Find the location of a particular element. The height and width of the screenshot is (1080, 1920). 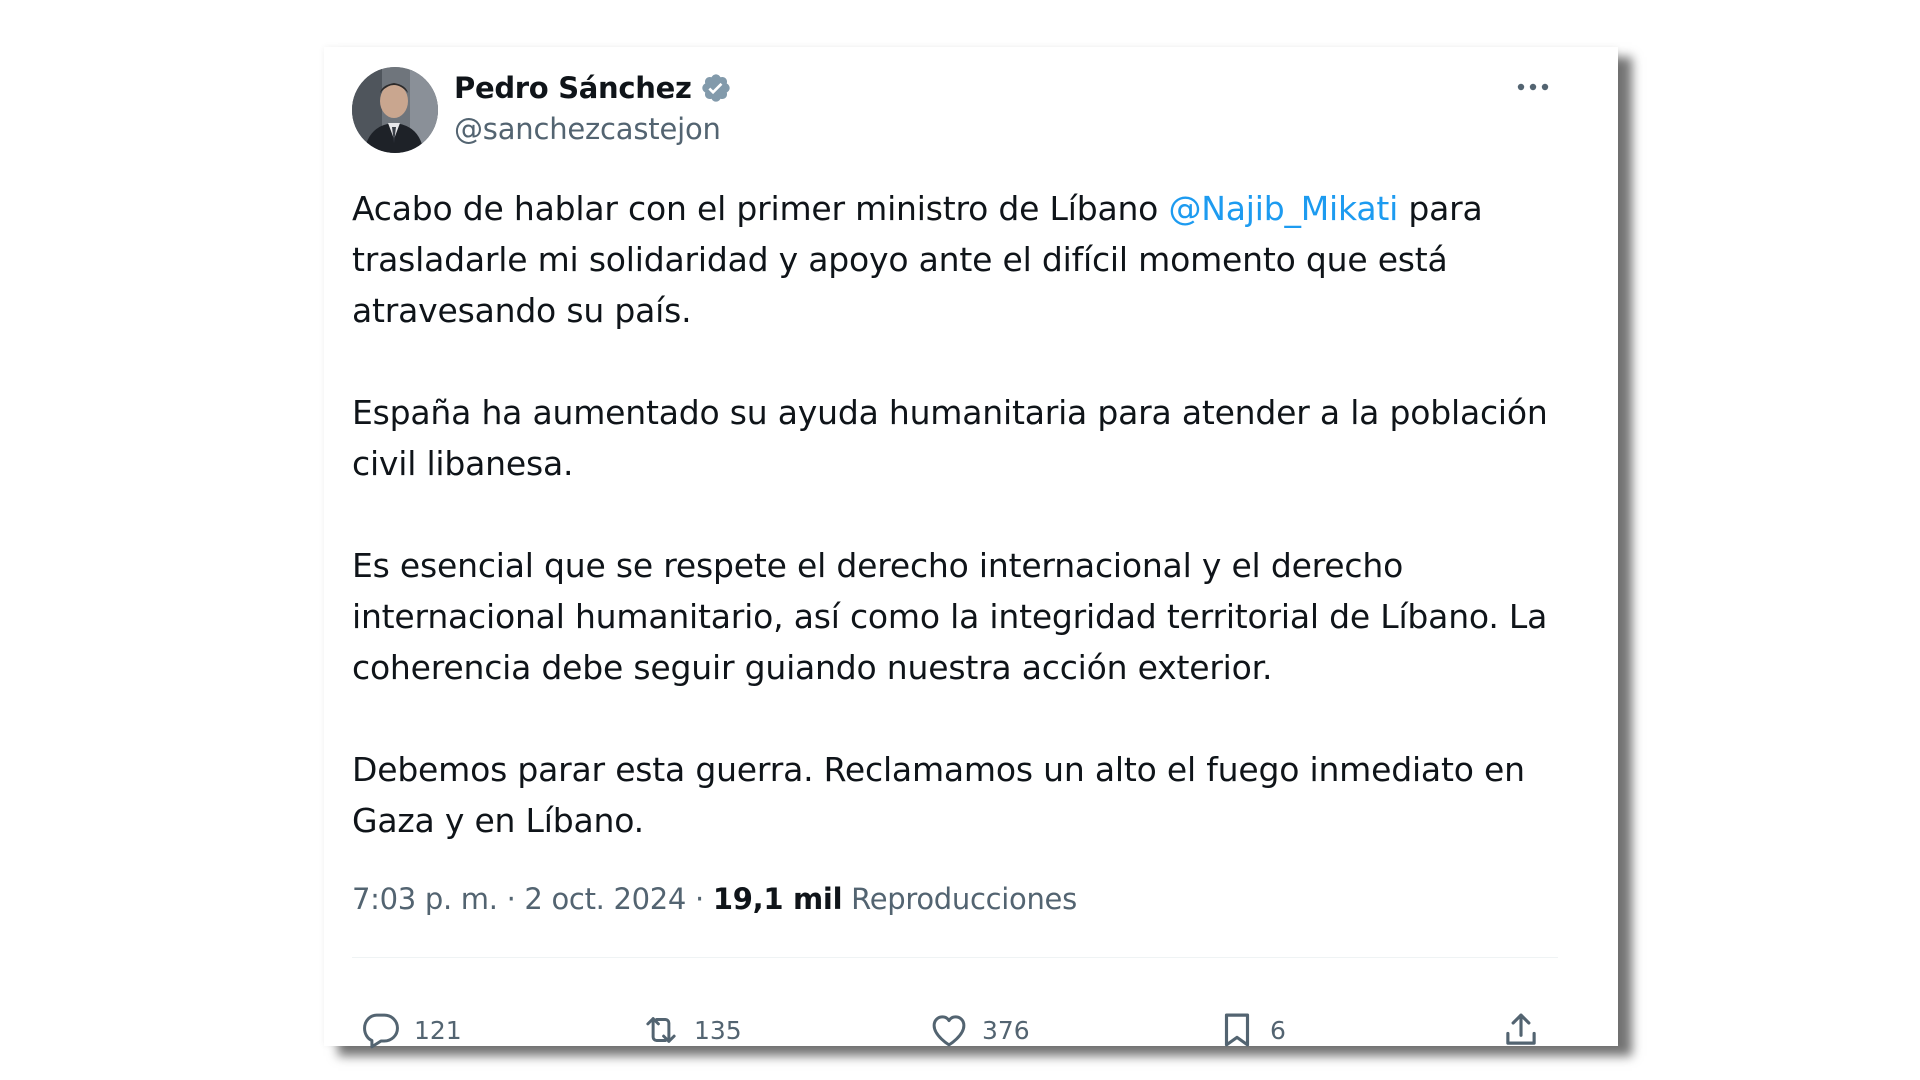

tweet-date: 2 oct. 2024 is located at coordinates (605, 899).